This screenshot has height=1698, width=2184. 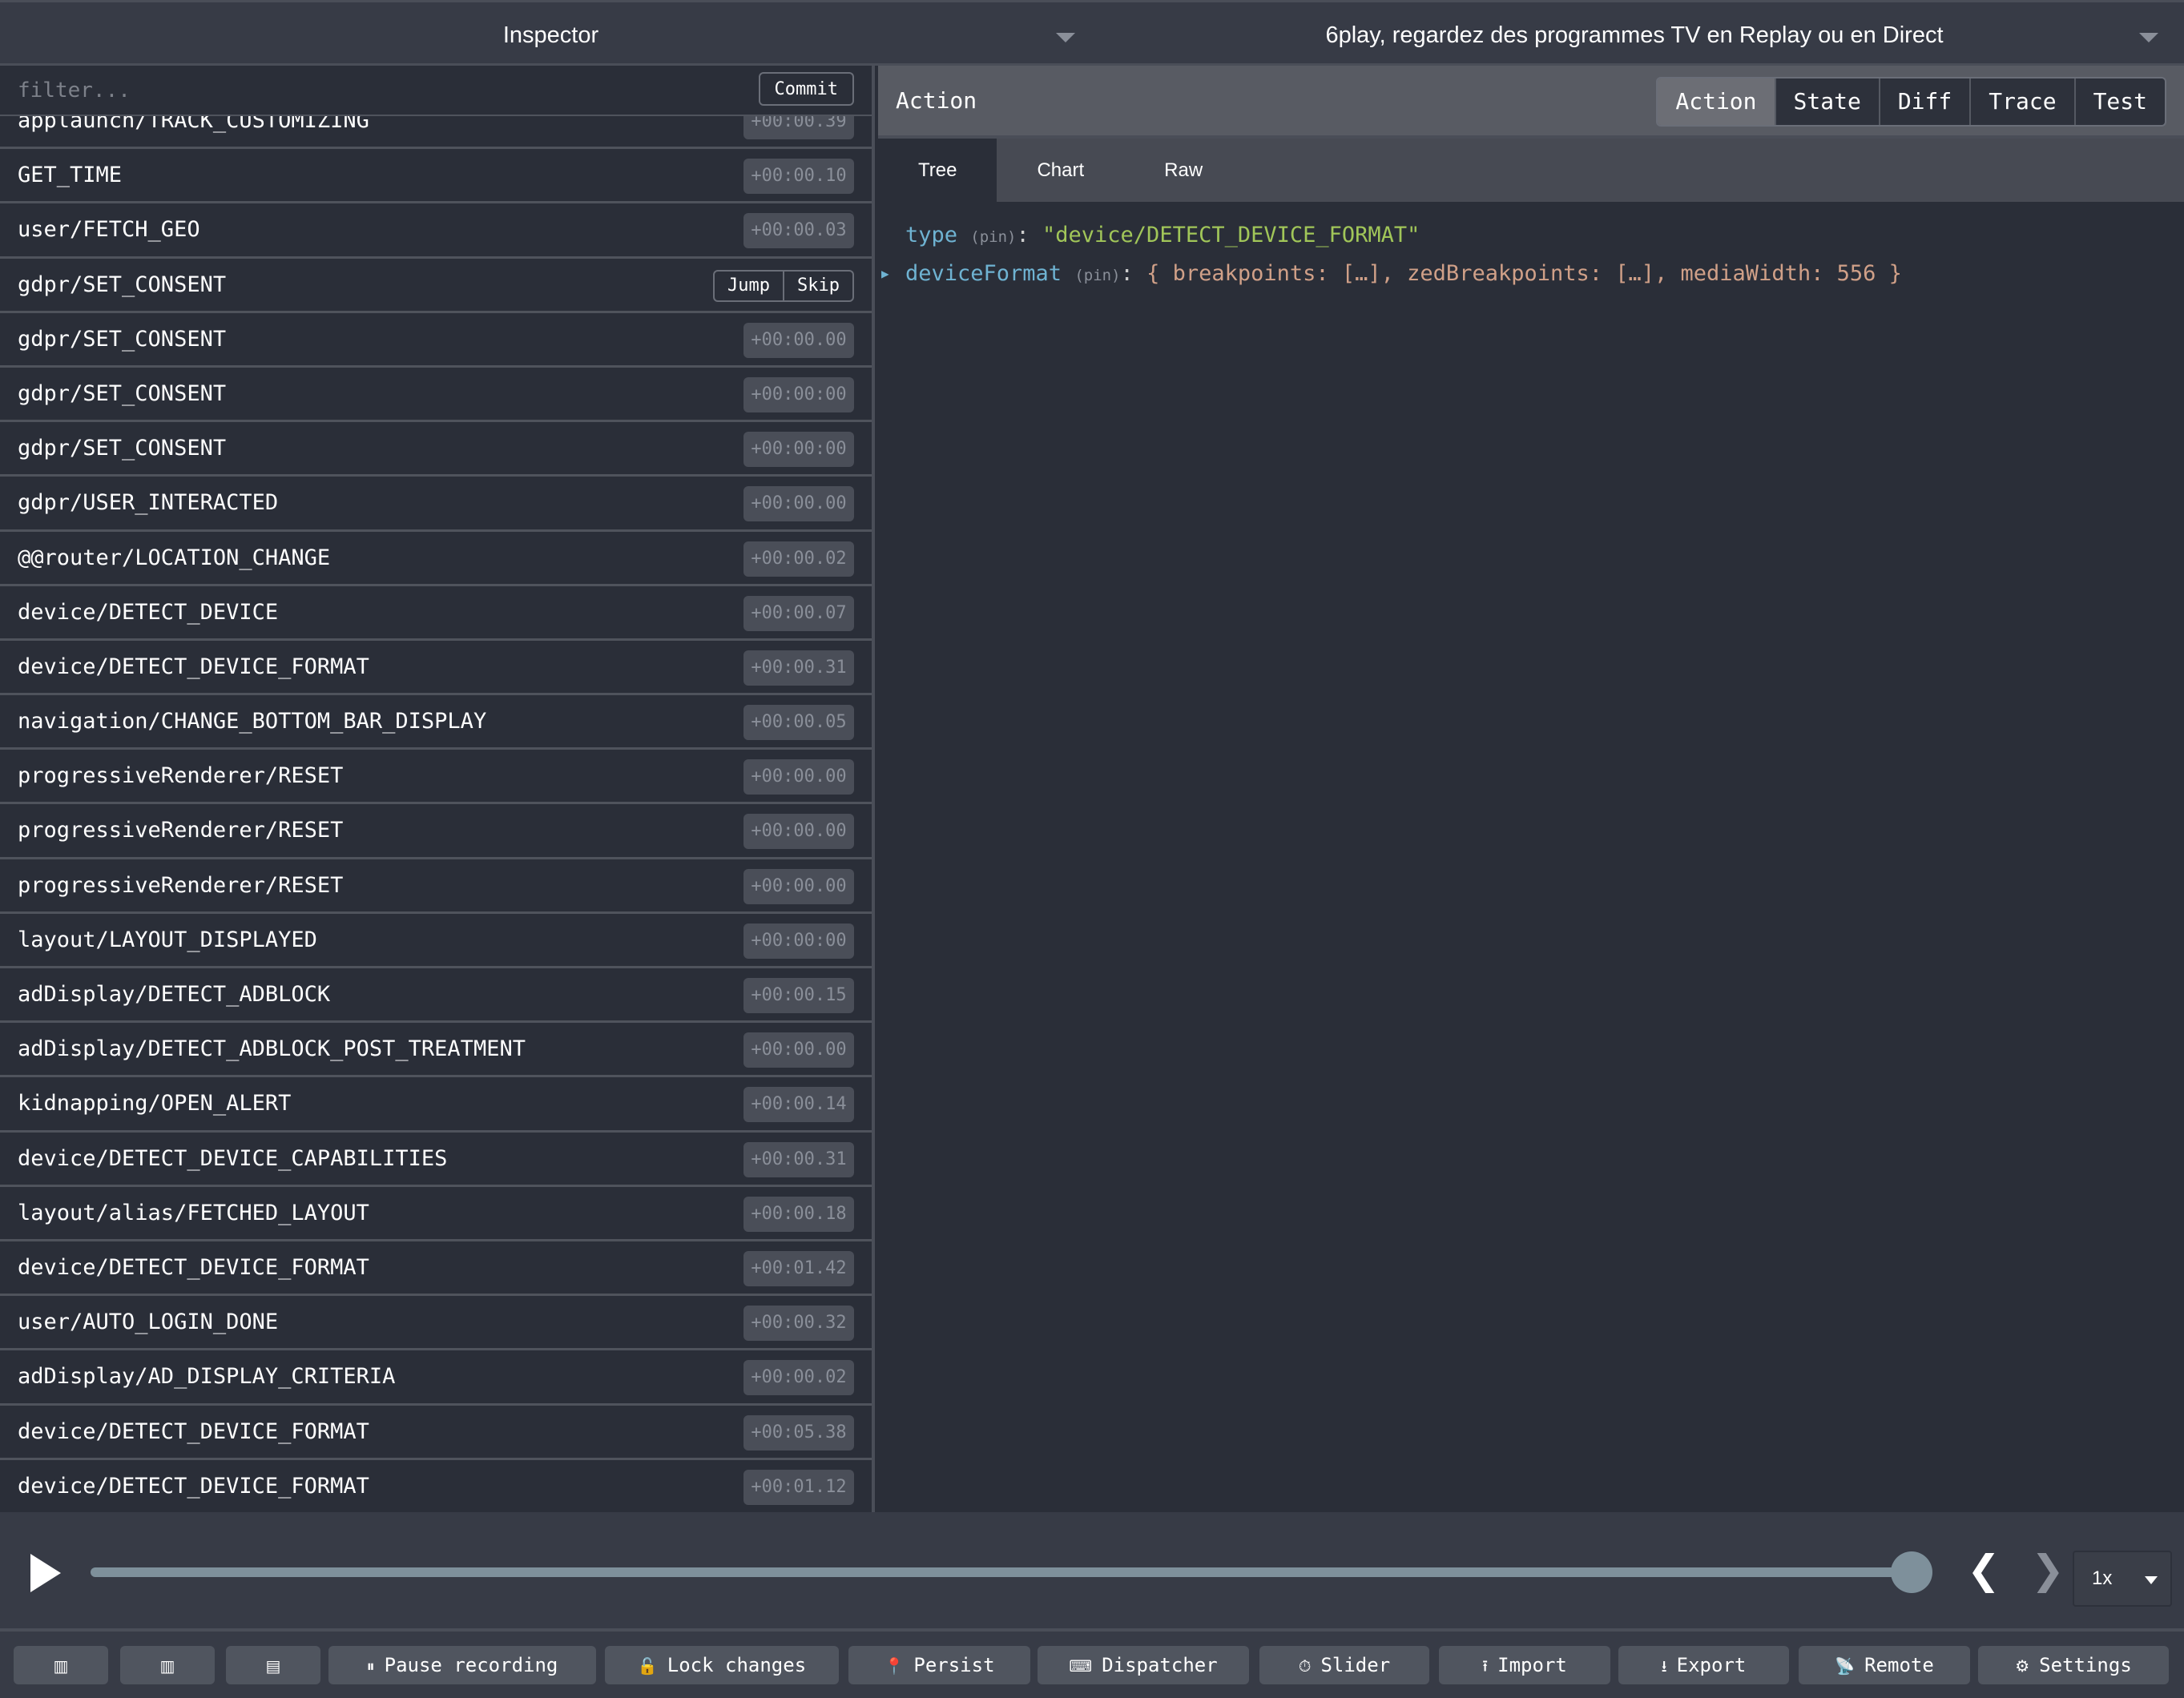 What do you see at coordinates (194, 1212) in the screenshot?
I see `action-name: layout/alias/FETCHED_LAYOUT` at bounding box center [194, 1212].